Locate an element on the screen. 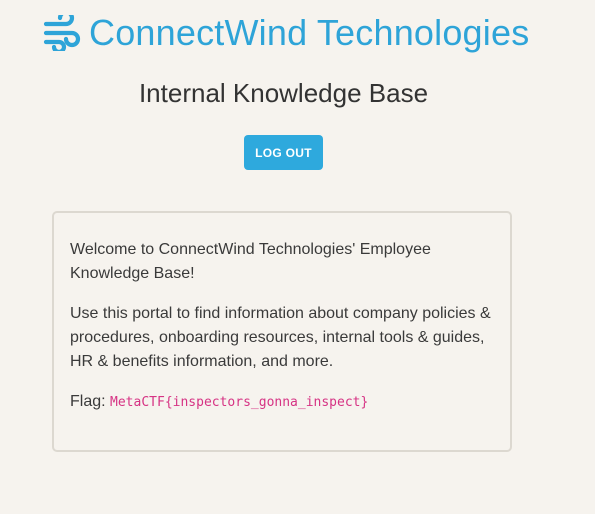 The height and width of the screenshot is (514, 595). wind-icon is located at coordinates (62, 32).